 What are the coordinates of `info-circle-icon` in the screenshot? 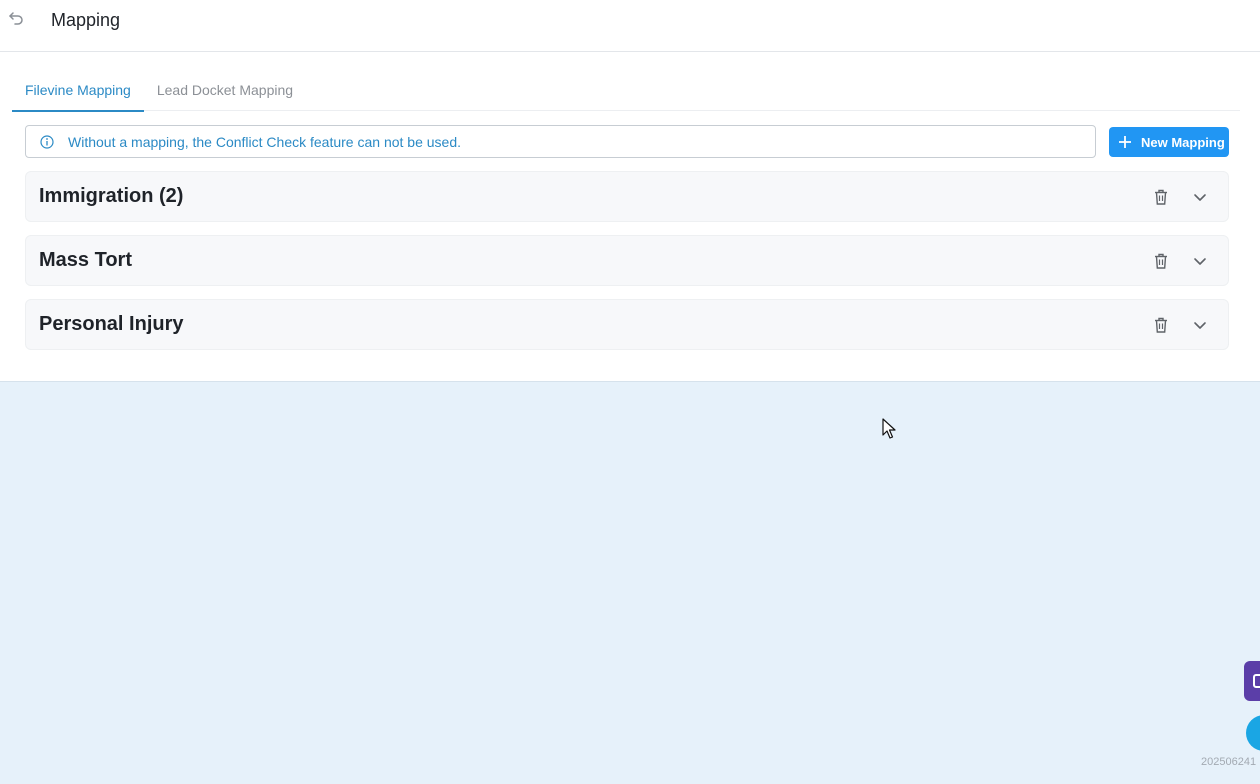 It's located at (47, 142).